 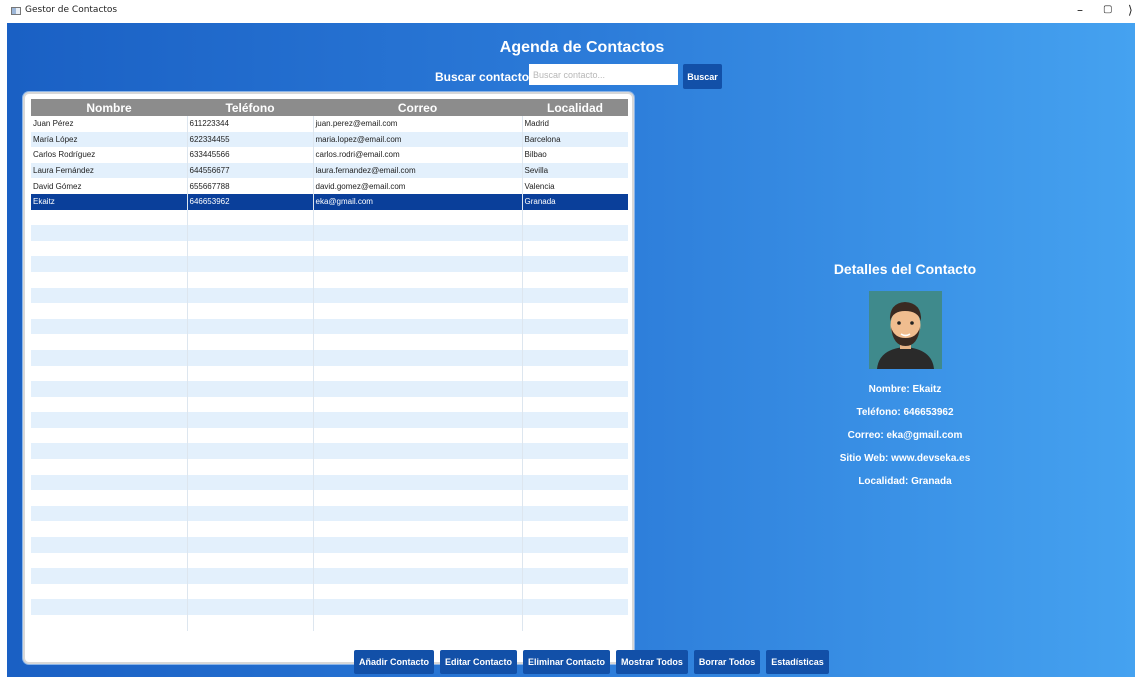 What do you see at coordinates (567, 11) in the screenshot?
I see `window-titlebar: Gestor de Contactos – ▢ ⟩` at bounding box center [567, 11].